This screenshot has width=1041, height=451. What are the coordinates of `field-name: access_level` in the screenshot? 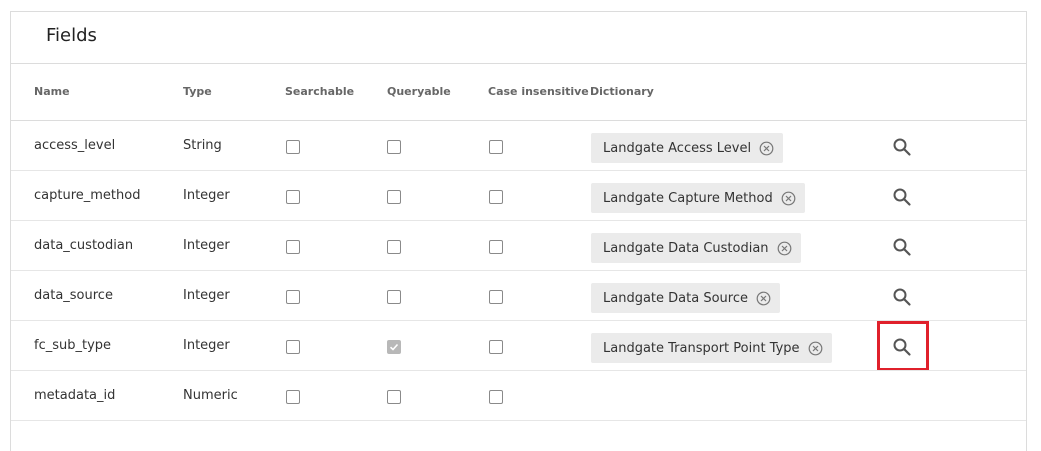 It's located at (75, 145).